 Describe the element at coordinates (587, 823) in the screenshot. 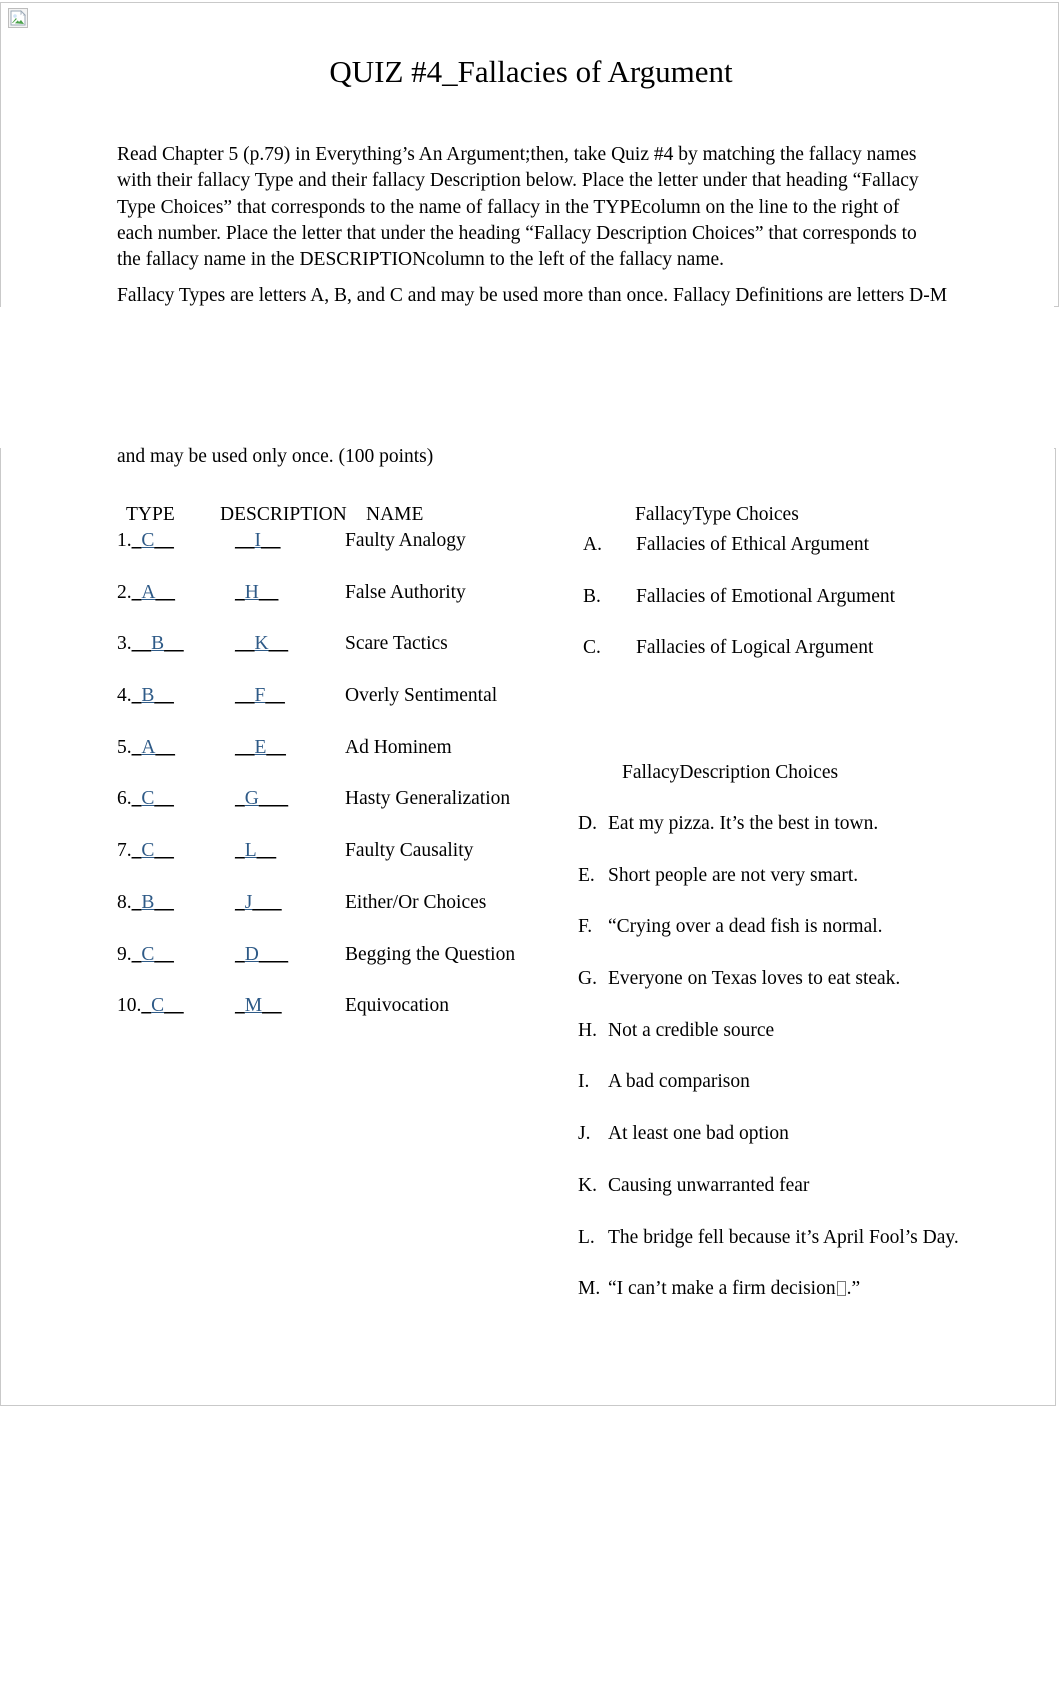

I see `choice-letter: D.` at that location.